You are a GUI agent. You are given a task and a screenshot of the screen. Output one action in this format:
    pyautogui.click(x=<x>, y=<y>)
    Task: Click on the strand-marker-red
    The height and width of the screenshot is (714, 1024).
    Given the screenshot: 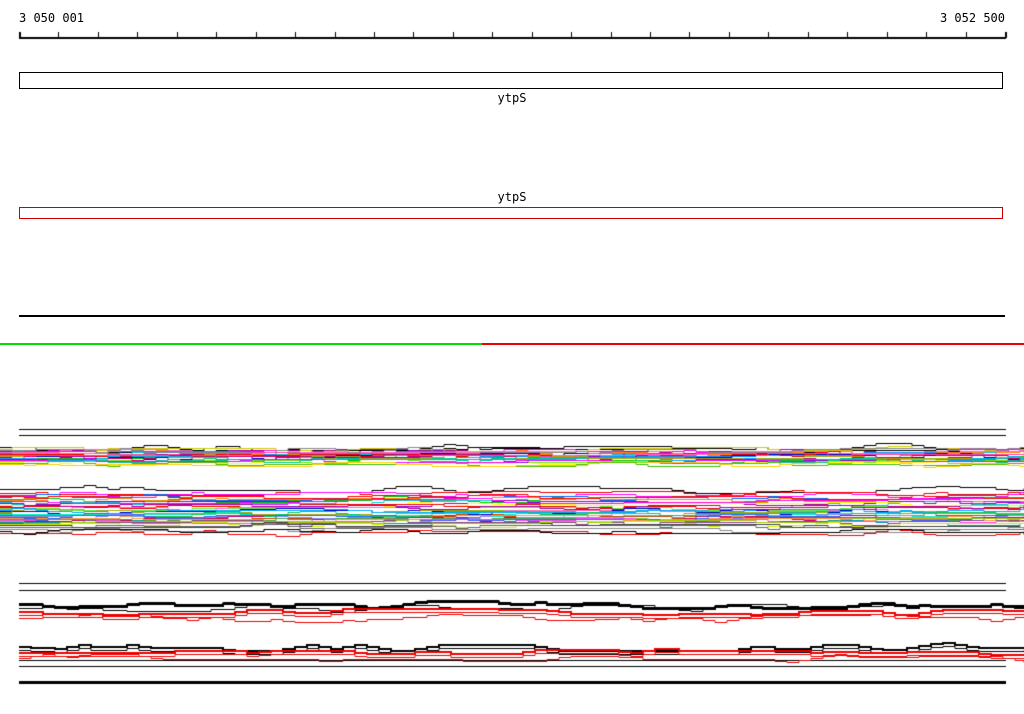 What is the action you would take?
    pyautogui.click(x=753, y=344)
    